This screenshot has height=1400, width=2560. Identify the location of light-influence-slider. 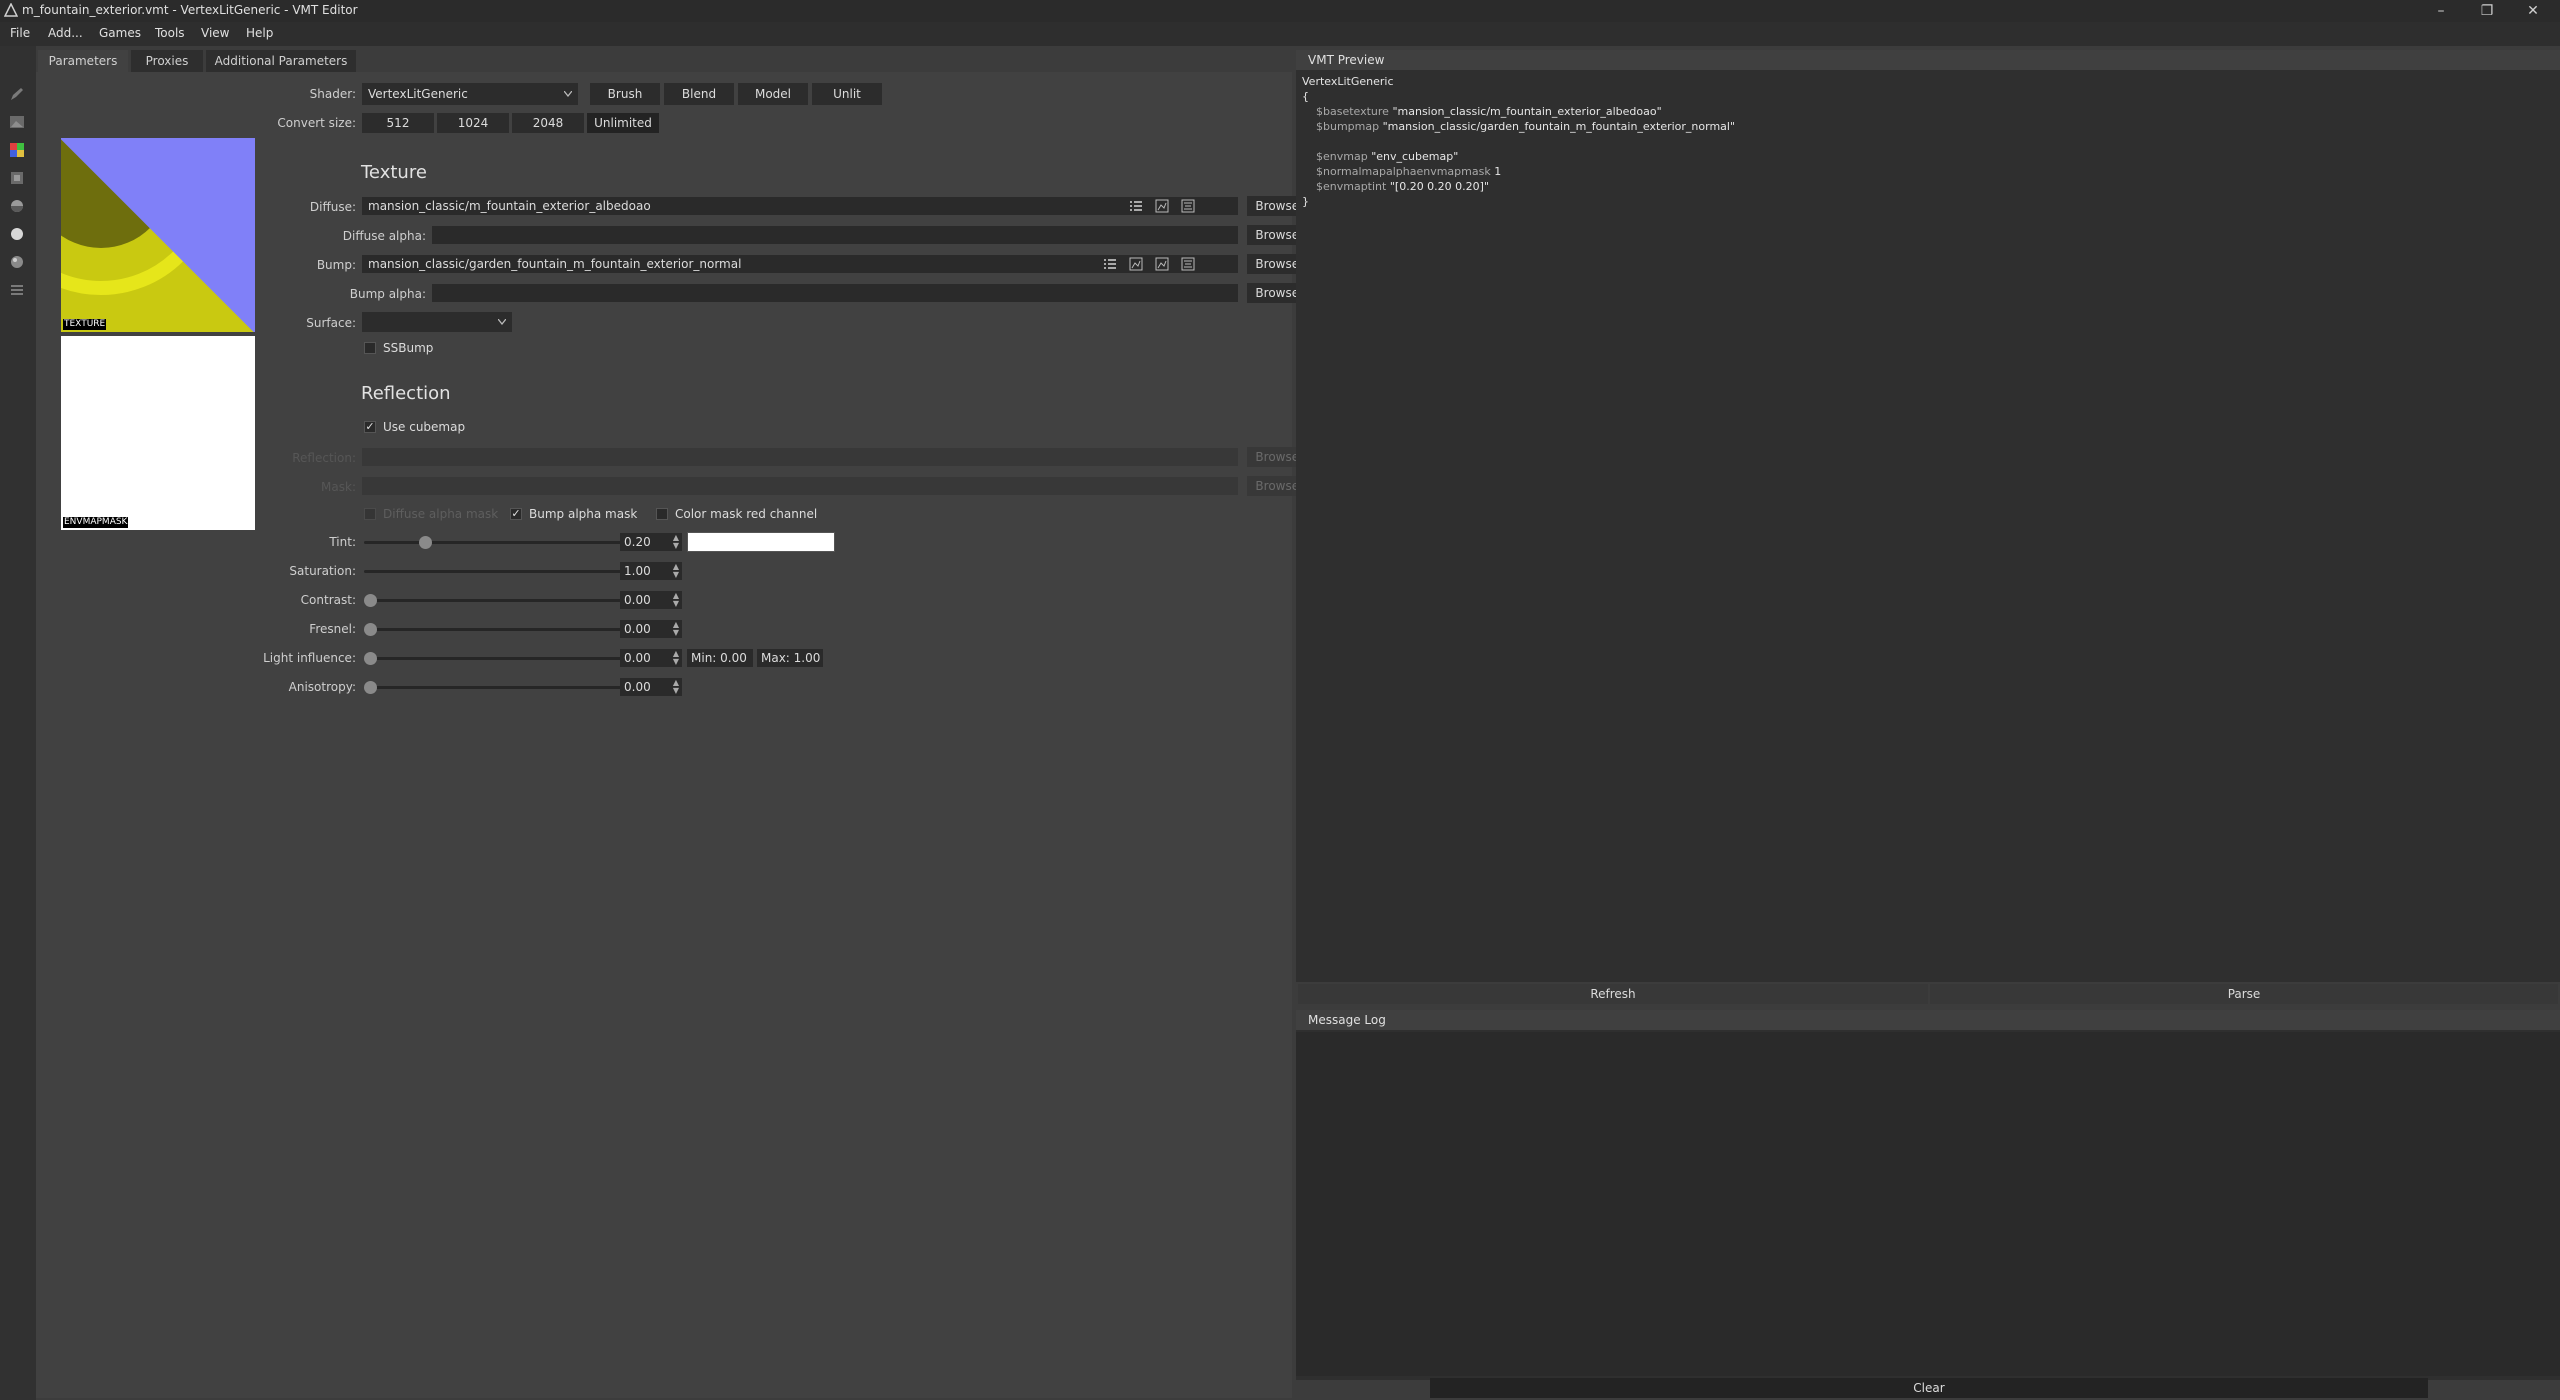
(507, 658).